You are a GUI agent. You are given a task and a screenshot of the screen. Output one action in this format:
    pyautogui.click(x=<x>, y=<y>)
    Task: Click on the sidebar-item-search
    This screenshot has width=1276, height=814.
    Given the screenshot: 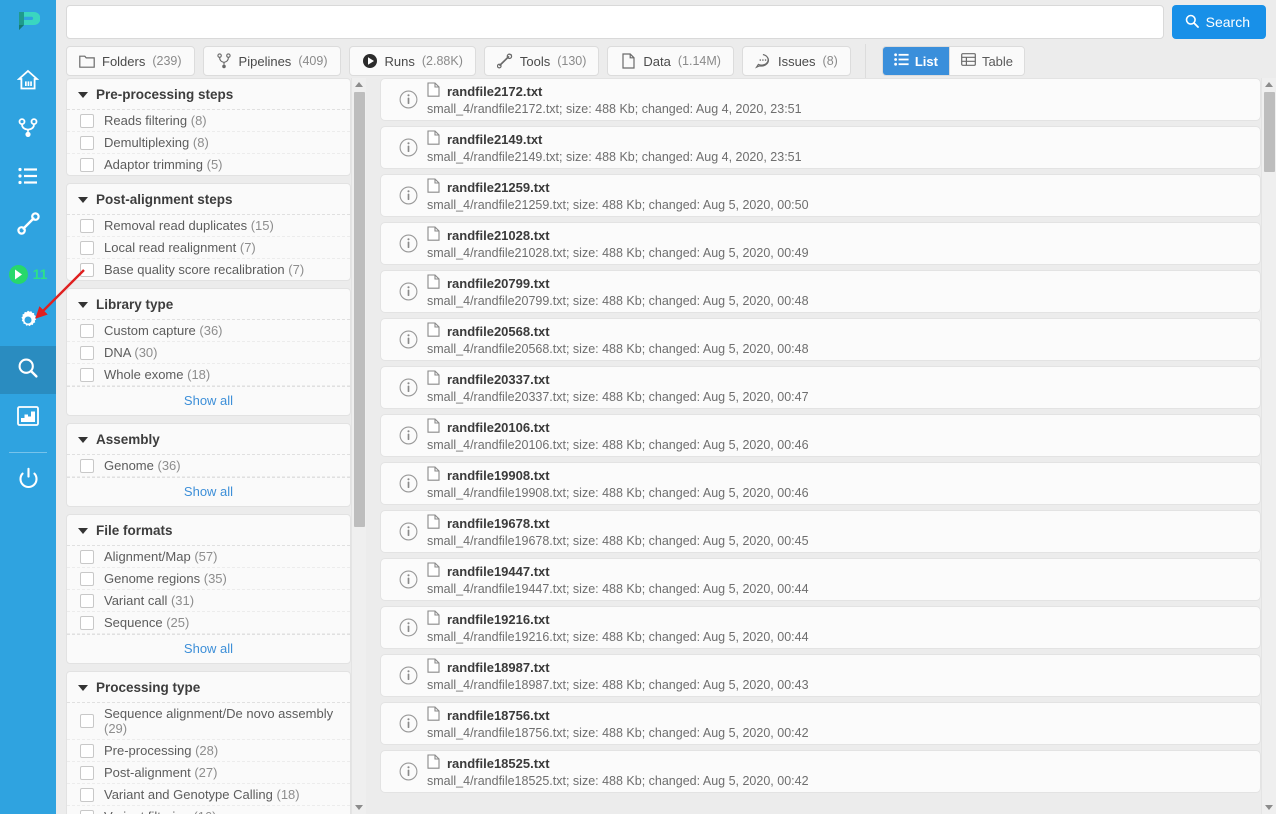 What is the action you would take?
    pyautogui.click(x=28, y=370)
    